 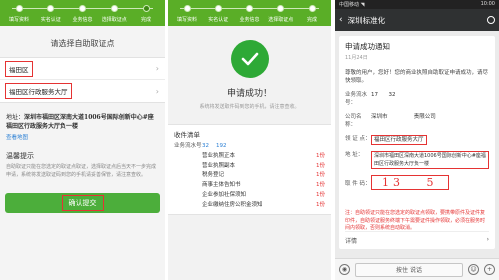 What do you see at coordinates (82, 91) in the screenshot?
I see `service-hall-select: 福田区行政服务大厅 ›` at bounding box center [82, 91].